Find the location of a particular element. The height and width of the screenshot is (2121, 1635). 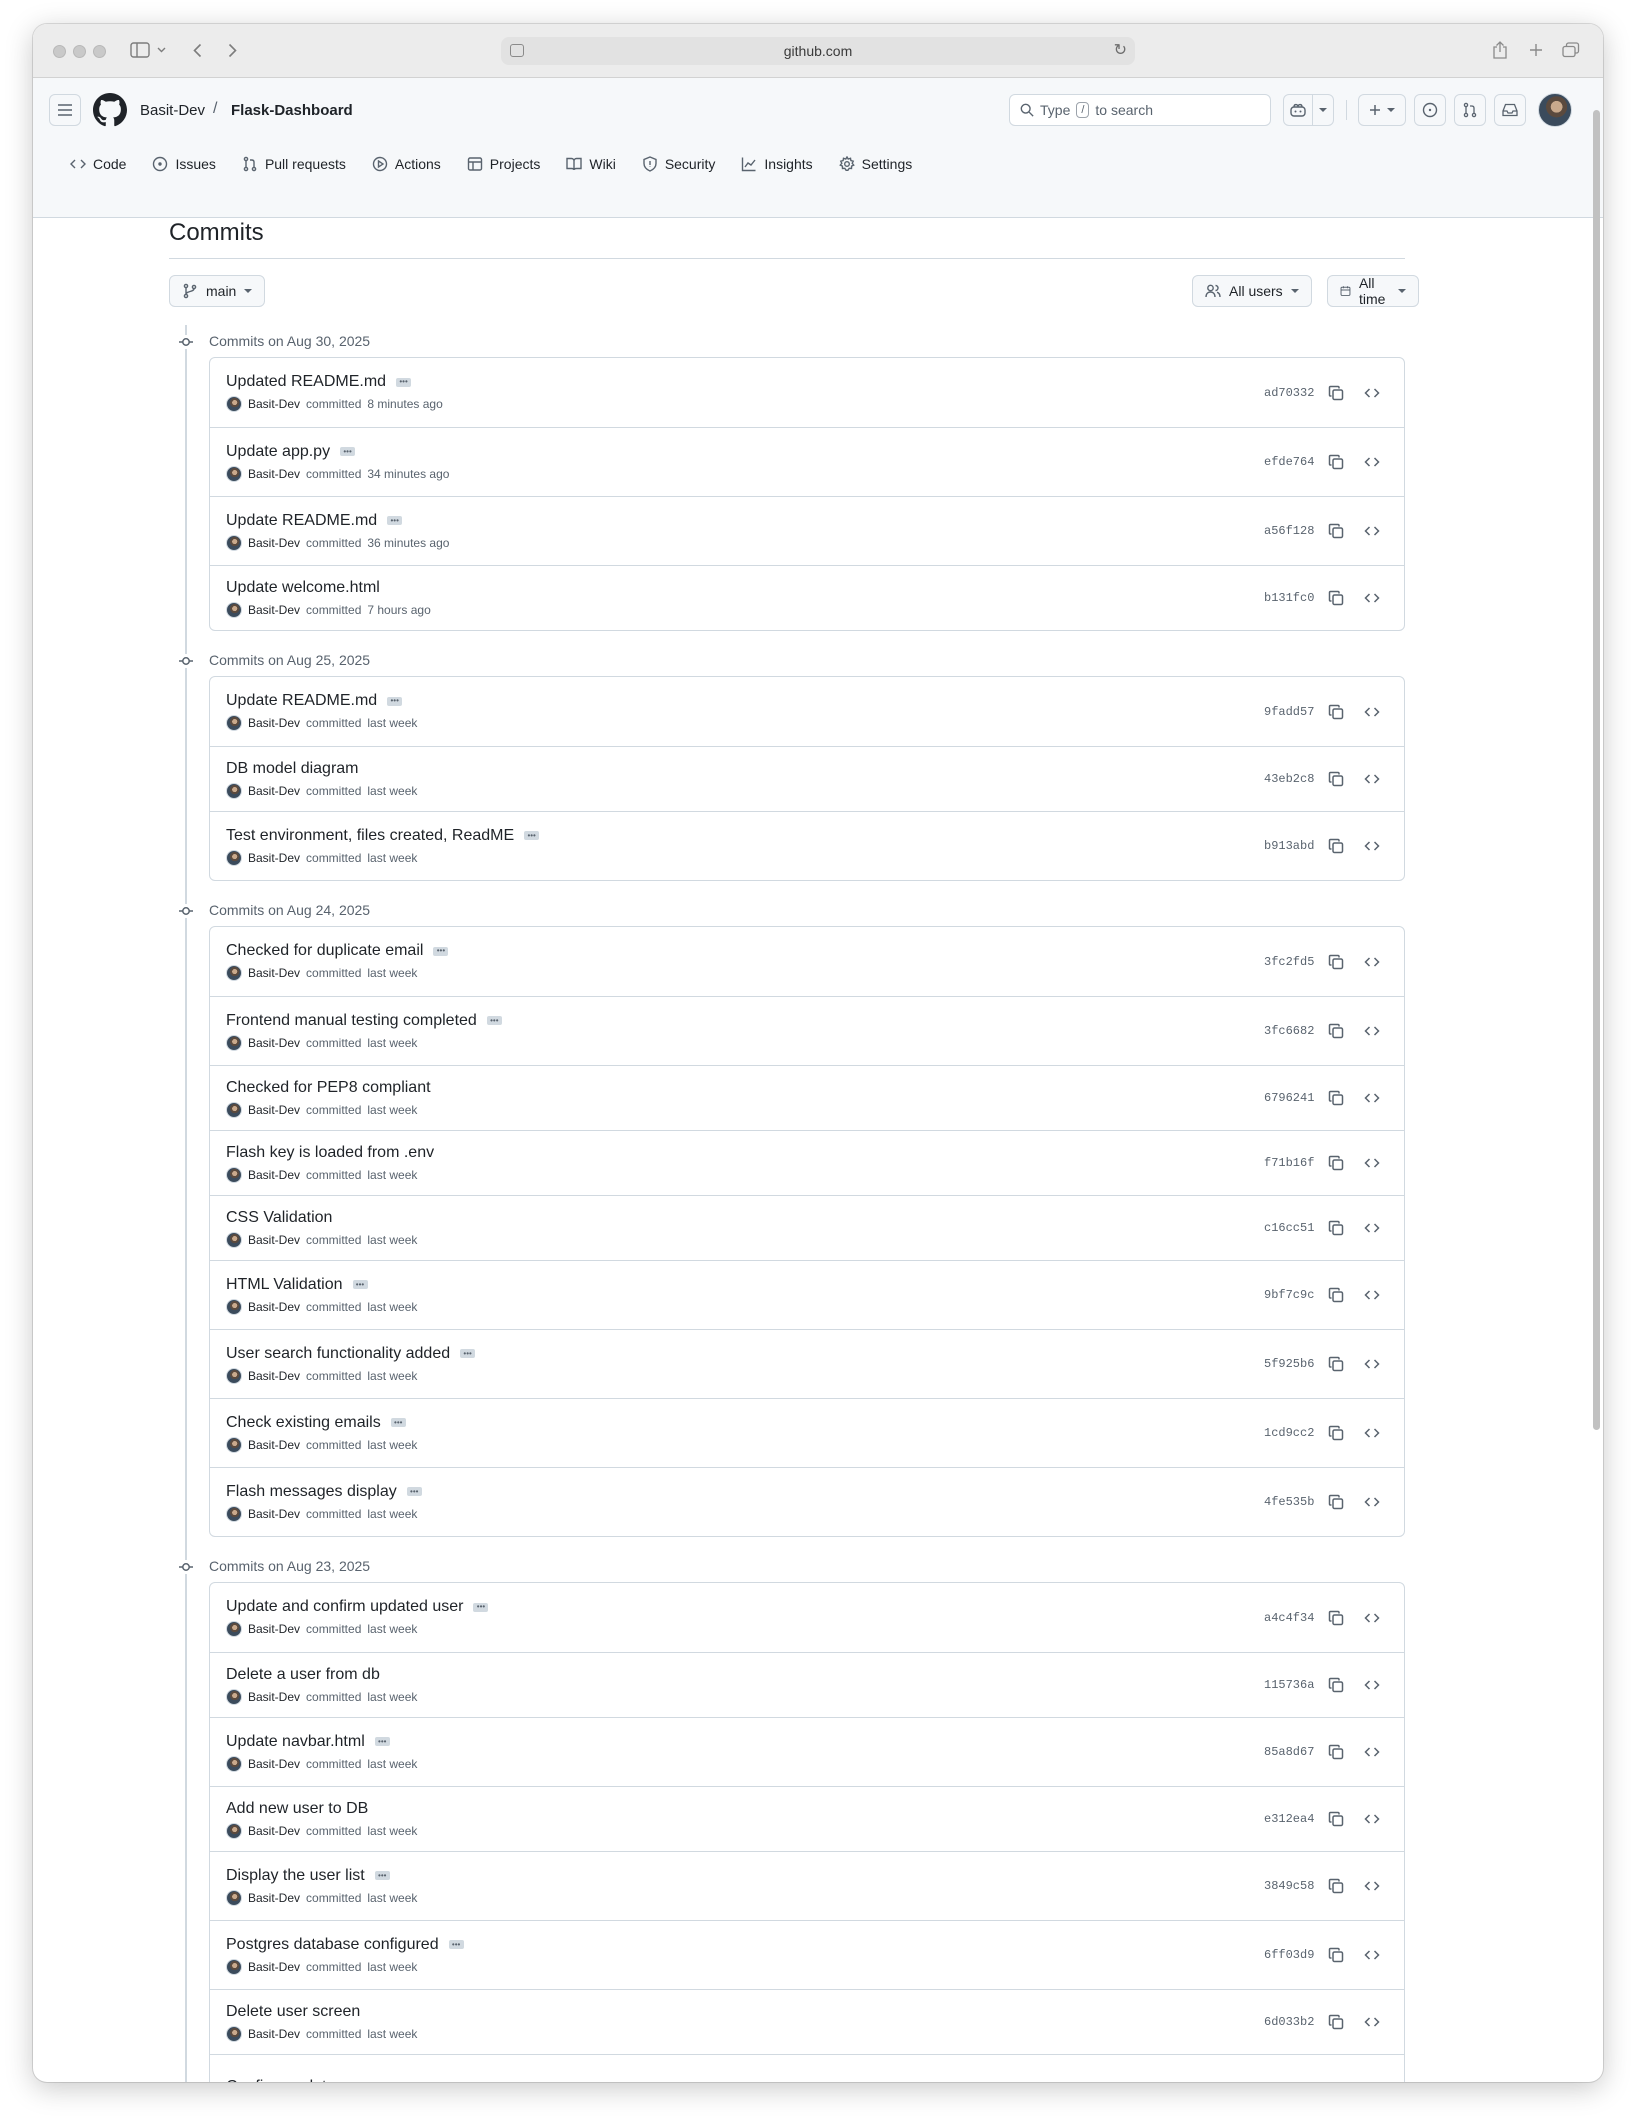

commit-title-link: HTML Validation is located at coordinates (284, 1285).